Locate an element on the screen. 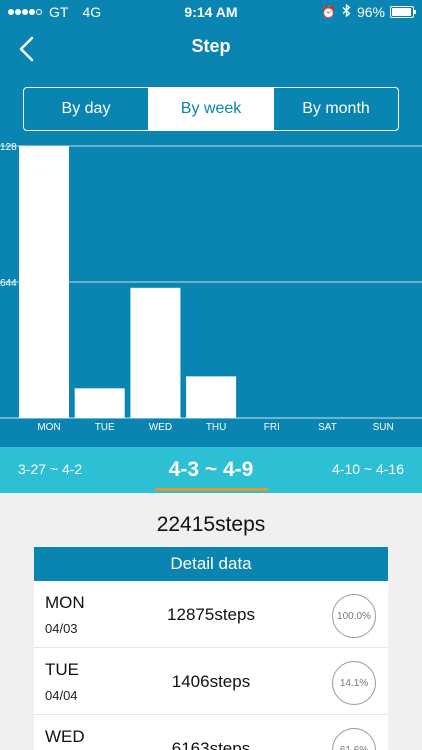 Image resolution: width=422 pixels, height=750 pixels. tab-by-month: By month is located at coordinates (336, 109).